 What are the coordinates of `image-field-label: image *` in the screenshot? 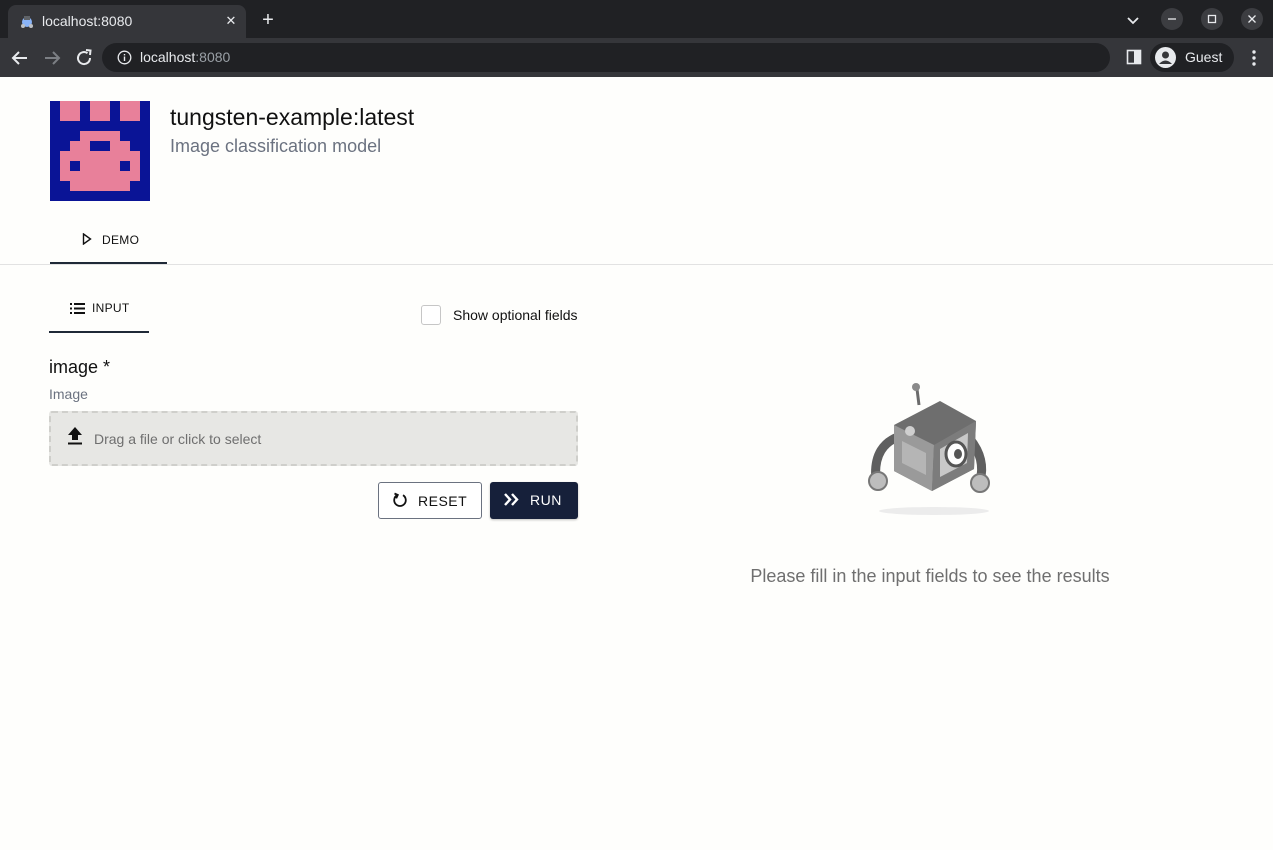 It's located at (80, 367).